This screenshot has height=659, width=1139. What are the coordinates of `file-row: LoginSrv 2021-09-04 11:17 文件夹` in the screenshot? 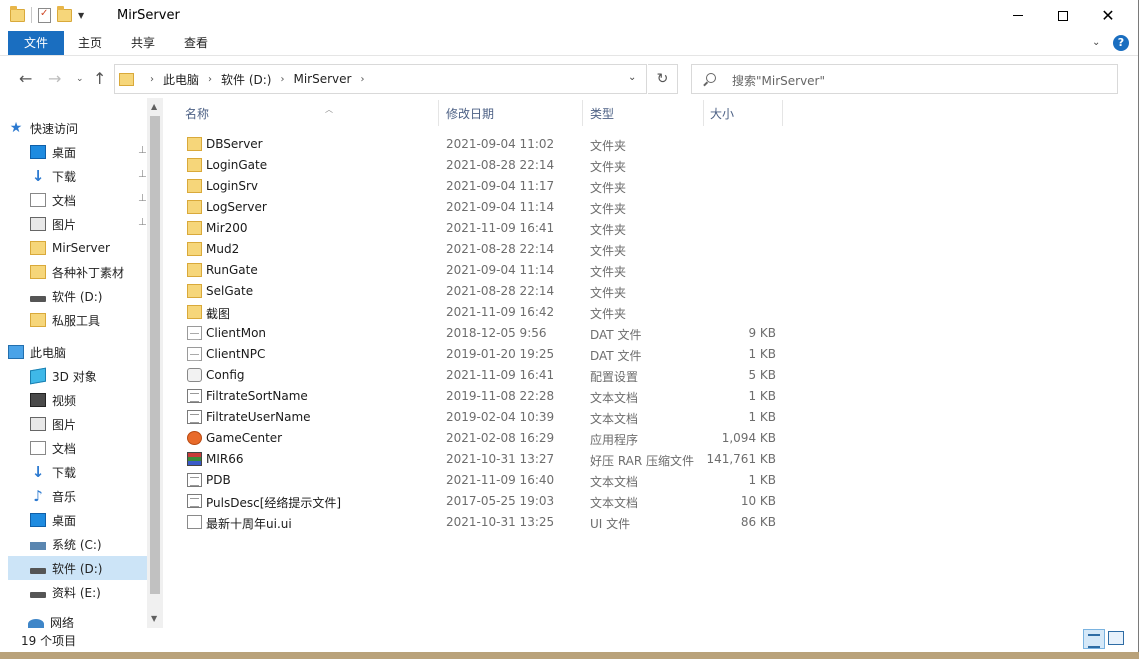 It's located at (482, 186).